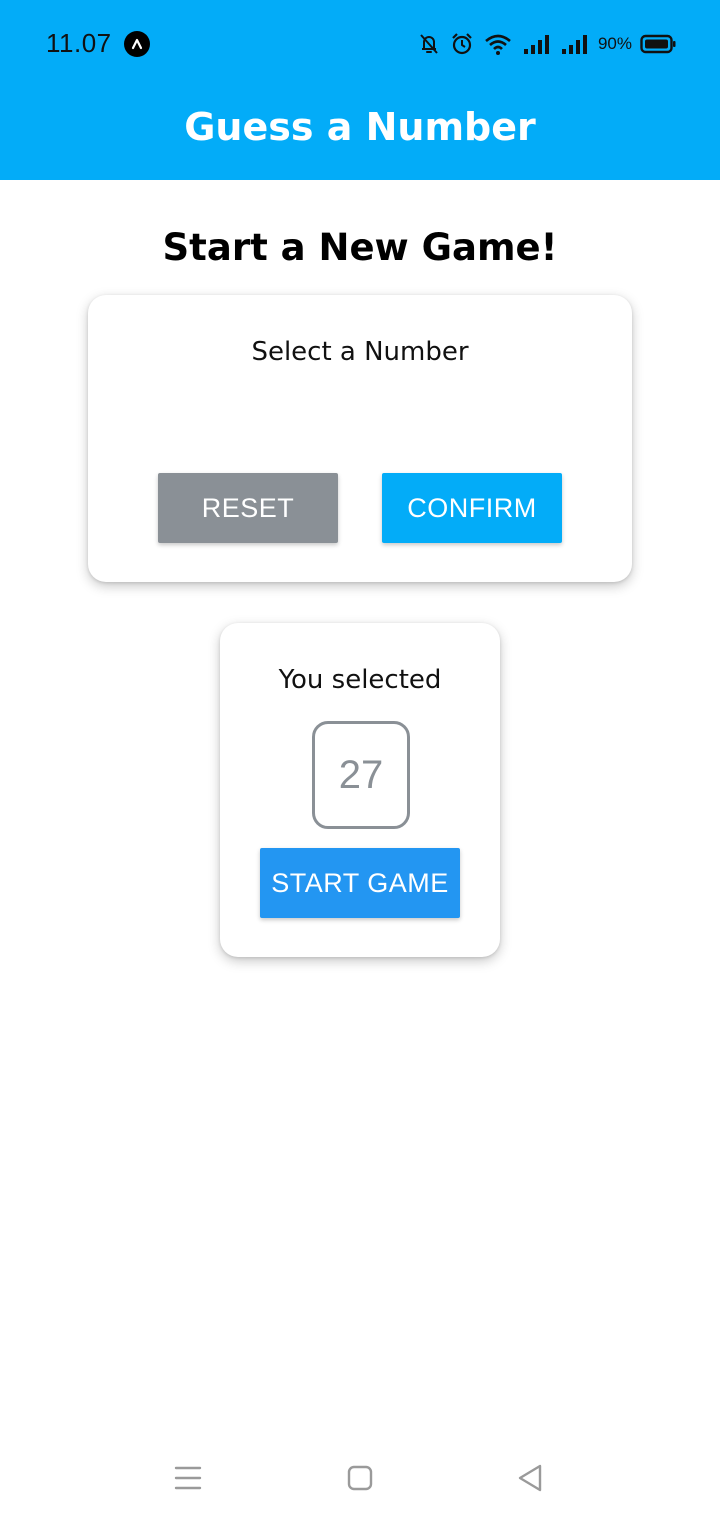 Image resolution: width=720 pixels, height=1520 pixels. I want to click on selected-number-card: You selected 27 START GAME, so click(360, 790).